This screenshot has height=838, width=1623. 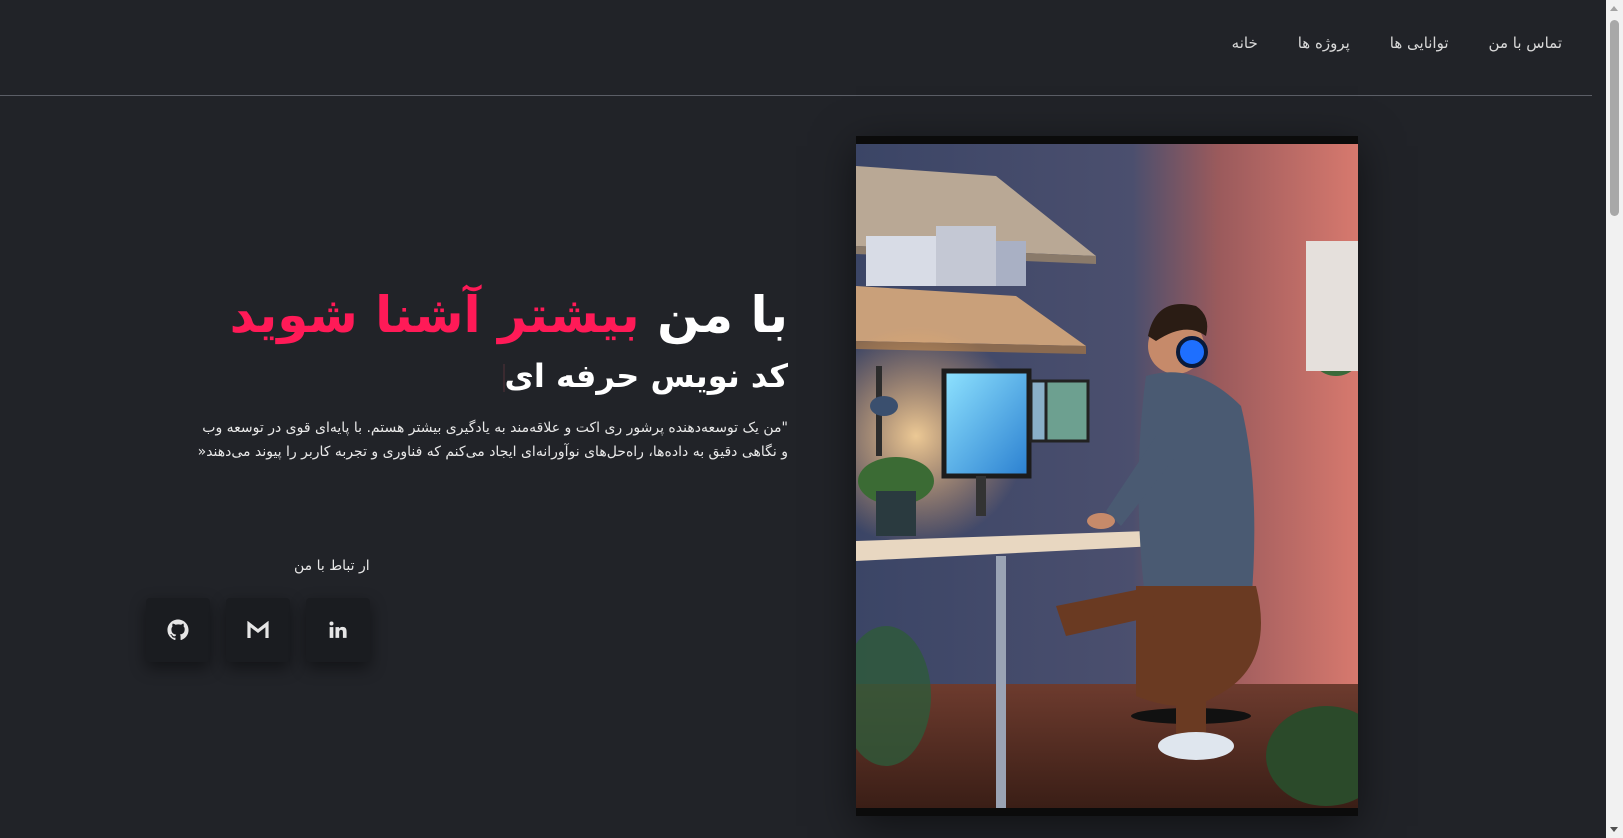 I want to click on vertical-scrollbar, so click(x=1614, y=419).